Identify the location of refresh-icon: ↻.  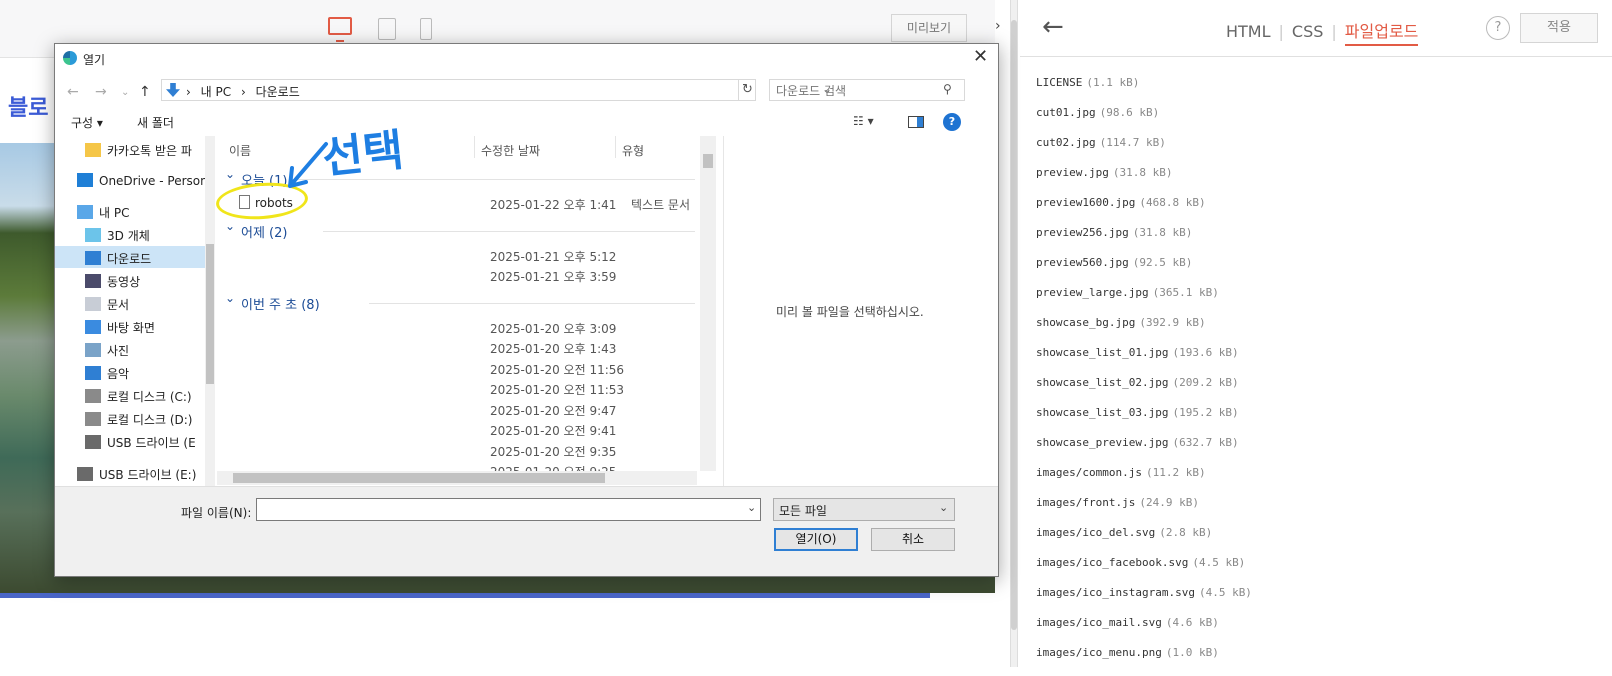
(747, 90).